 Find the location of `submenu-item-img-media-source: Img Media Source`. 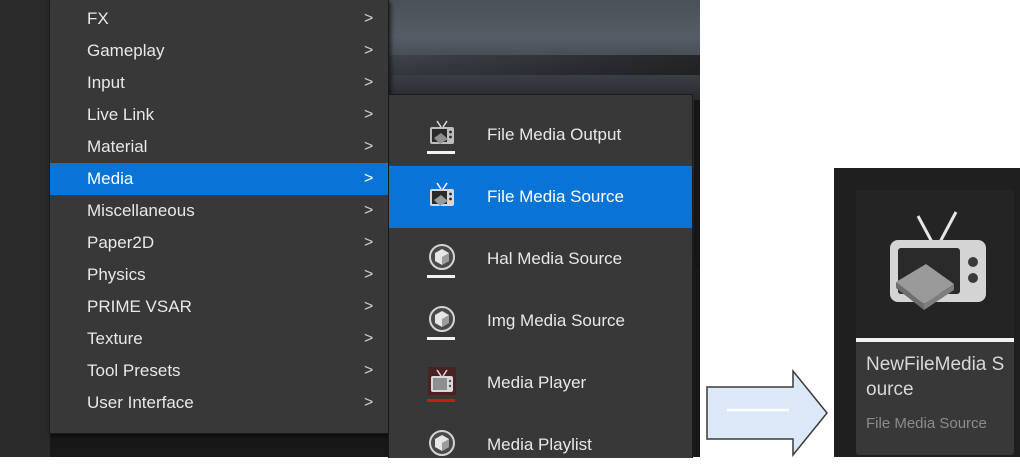

submenu-item-img-media-source: Img Media Source is located at coordinates (540, 321).